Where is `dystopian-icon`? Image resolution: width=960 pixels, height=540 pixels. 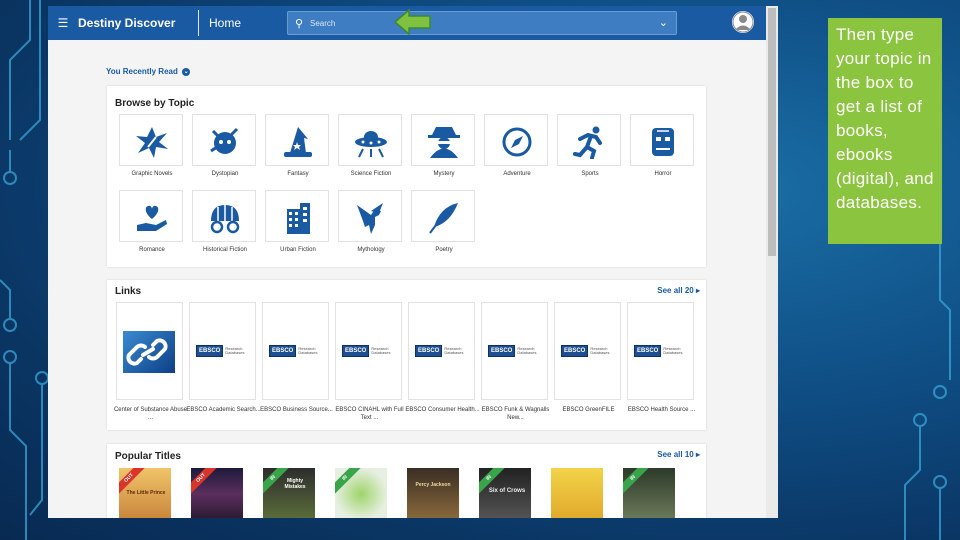
dystopian-icon is located at coordinates (224, 140).